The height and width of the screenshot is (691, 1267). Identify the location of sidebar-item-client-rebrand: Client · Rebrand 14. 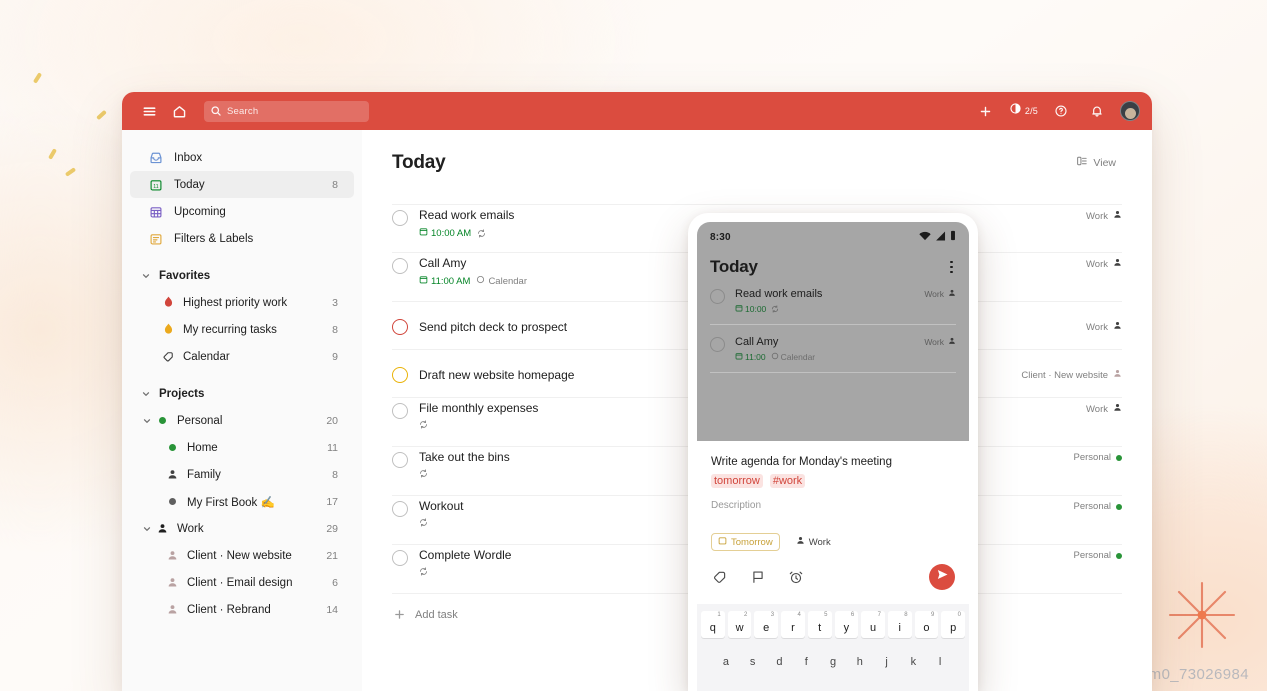
(242, 609).